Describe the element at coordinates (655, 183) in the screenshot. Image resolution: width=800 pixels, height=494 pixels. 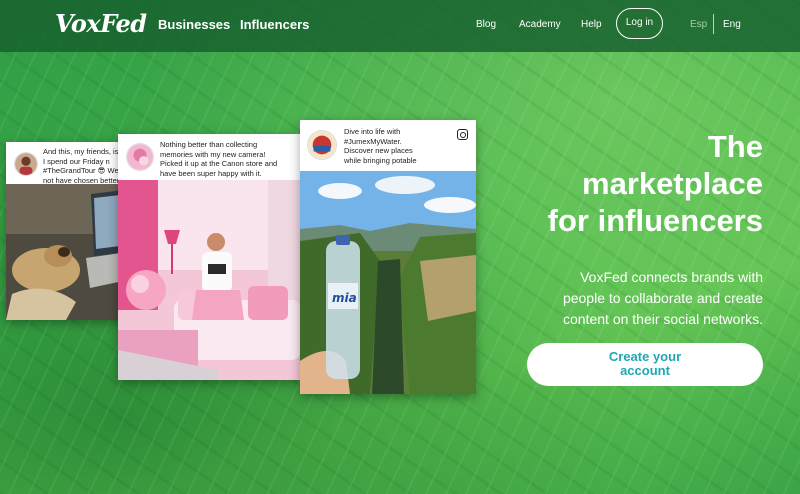
I see `hero-headline: The marketplace for influencers` at that location.